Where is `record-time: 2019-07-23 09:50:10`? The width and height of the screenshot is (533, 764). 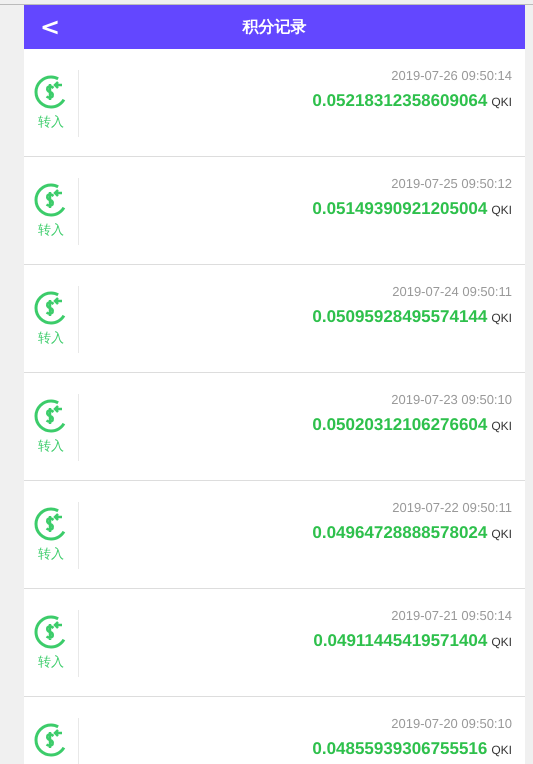
record-time: 2019-07-23 09:50:10 is located at coordinates (451, 399).